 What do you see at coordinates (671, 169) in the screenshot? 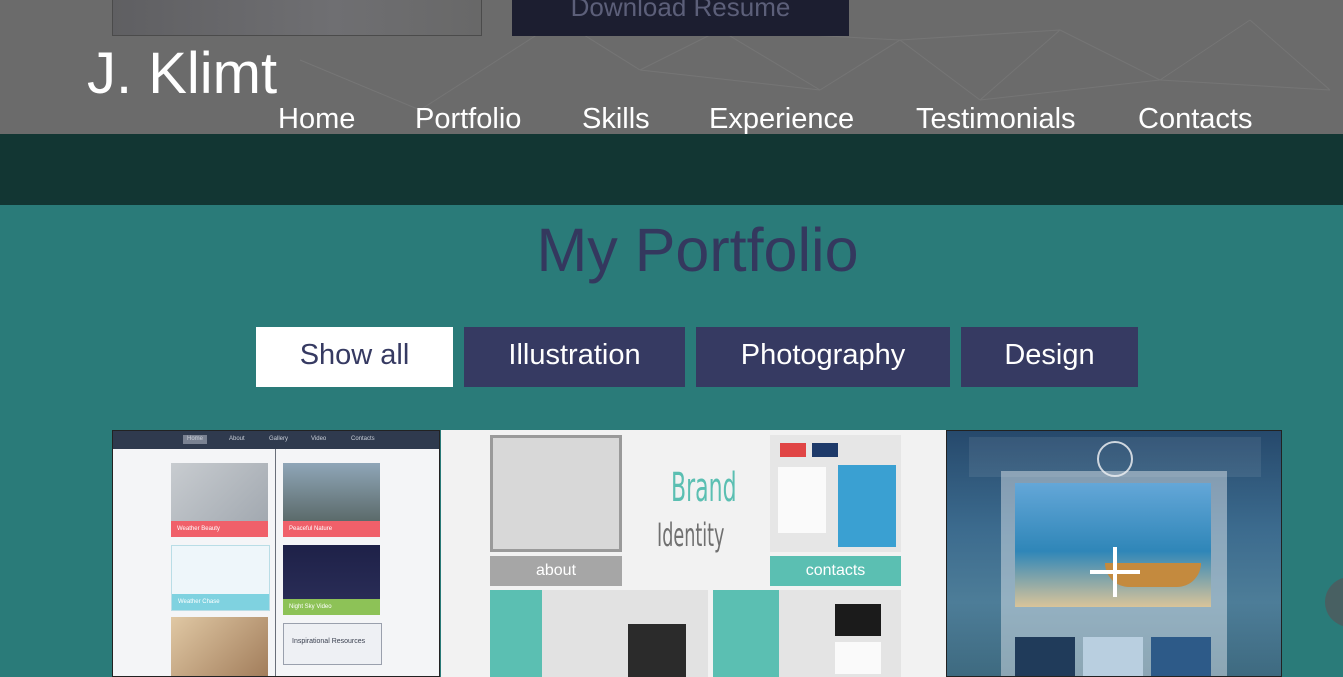
I see `dark-band` at bounding box center [671, 169].